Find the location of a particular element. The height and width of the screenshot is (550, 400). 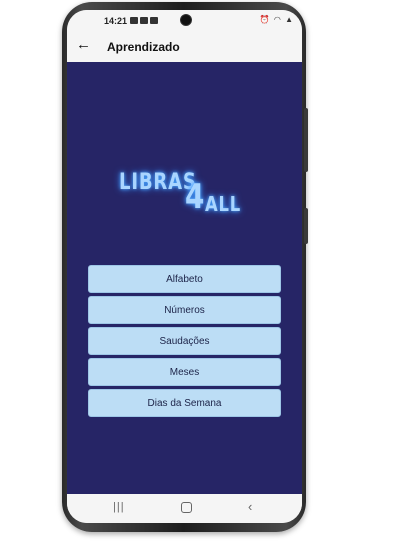

status-bar: 14:21 ⏰ ◠ ▲ is located at coordinates (184, 21).